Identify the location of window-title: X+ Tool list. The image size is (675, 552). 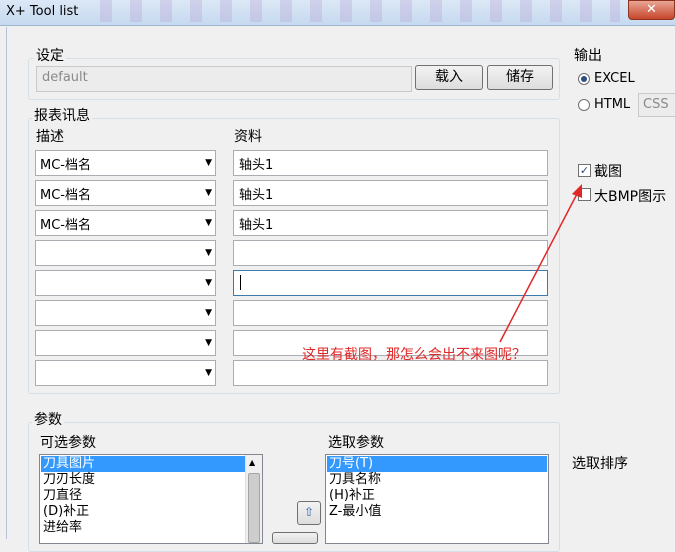
(42, 11).